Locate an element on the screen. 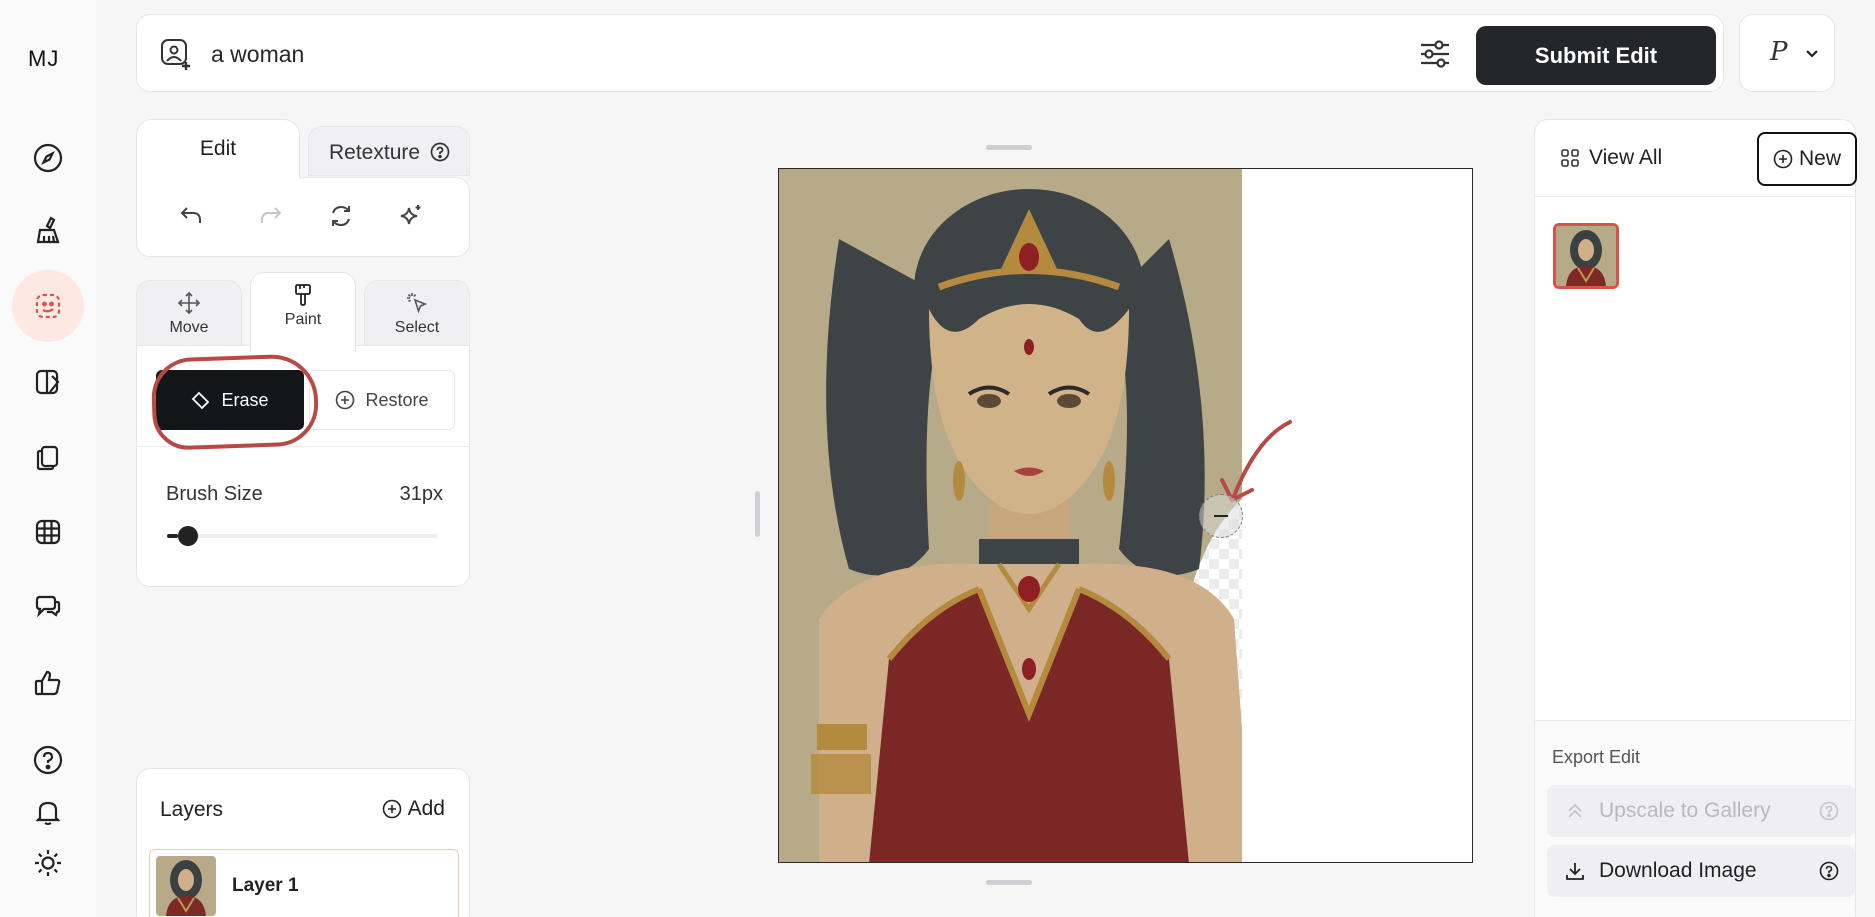 The width and height of the screenshot is (1875, 917). theme-toggle is located at coordinates (48, 863).